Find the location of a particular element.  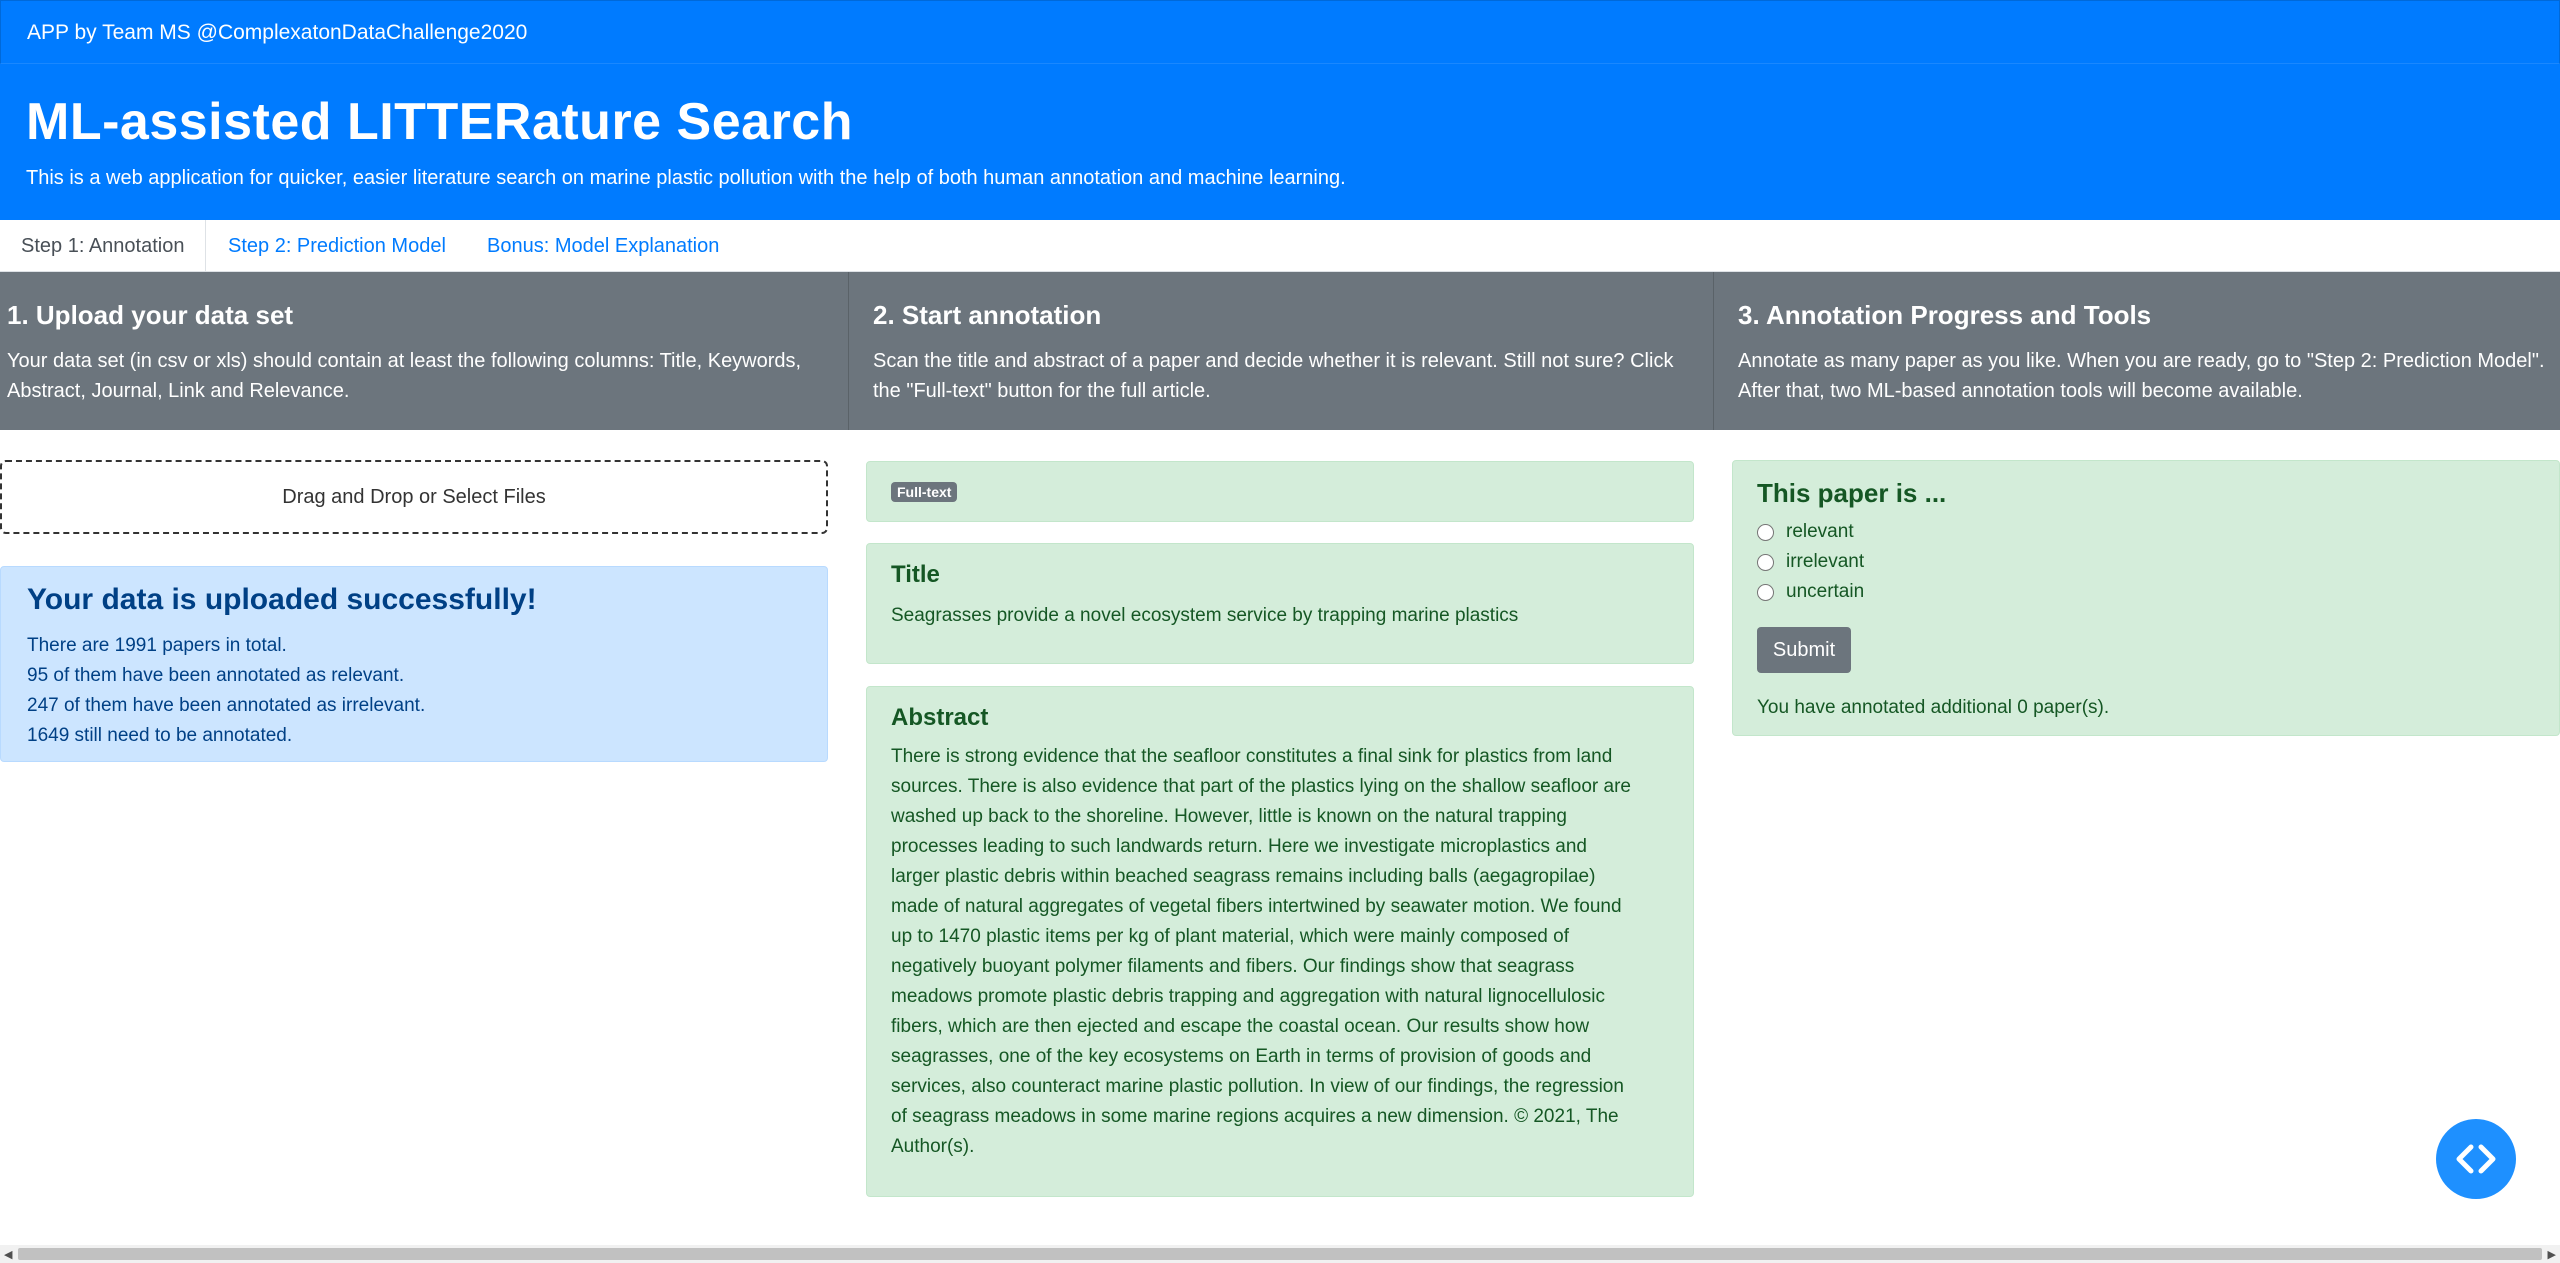

radio-uncertain: uncertain is located at coordinates (1810, 592).